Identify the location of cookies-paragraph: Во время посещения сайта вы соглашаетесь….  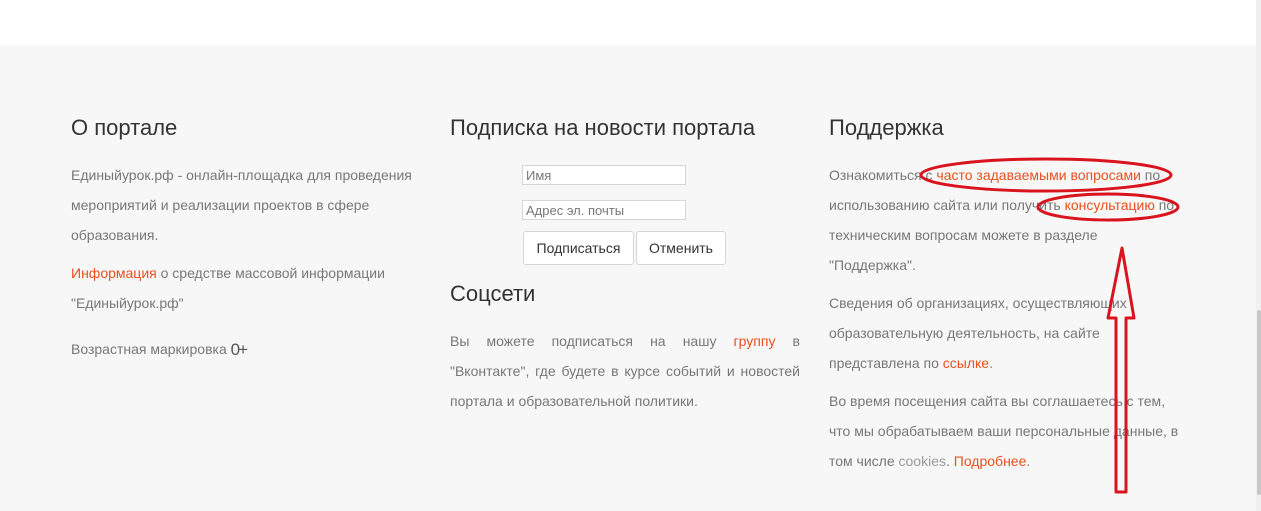
(1004, 431).